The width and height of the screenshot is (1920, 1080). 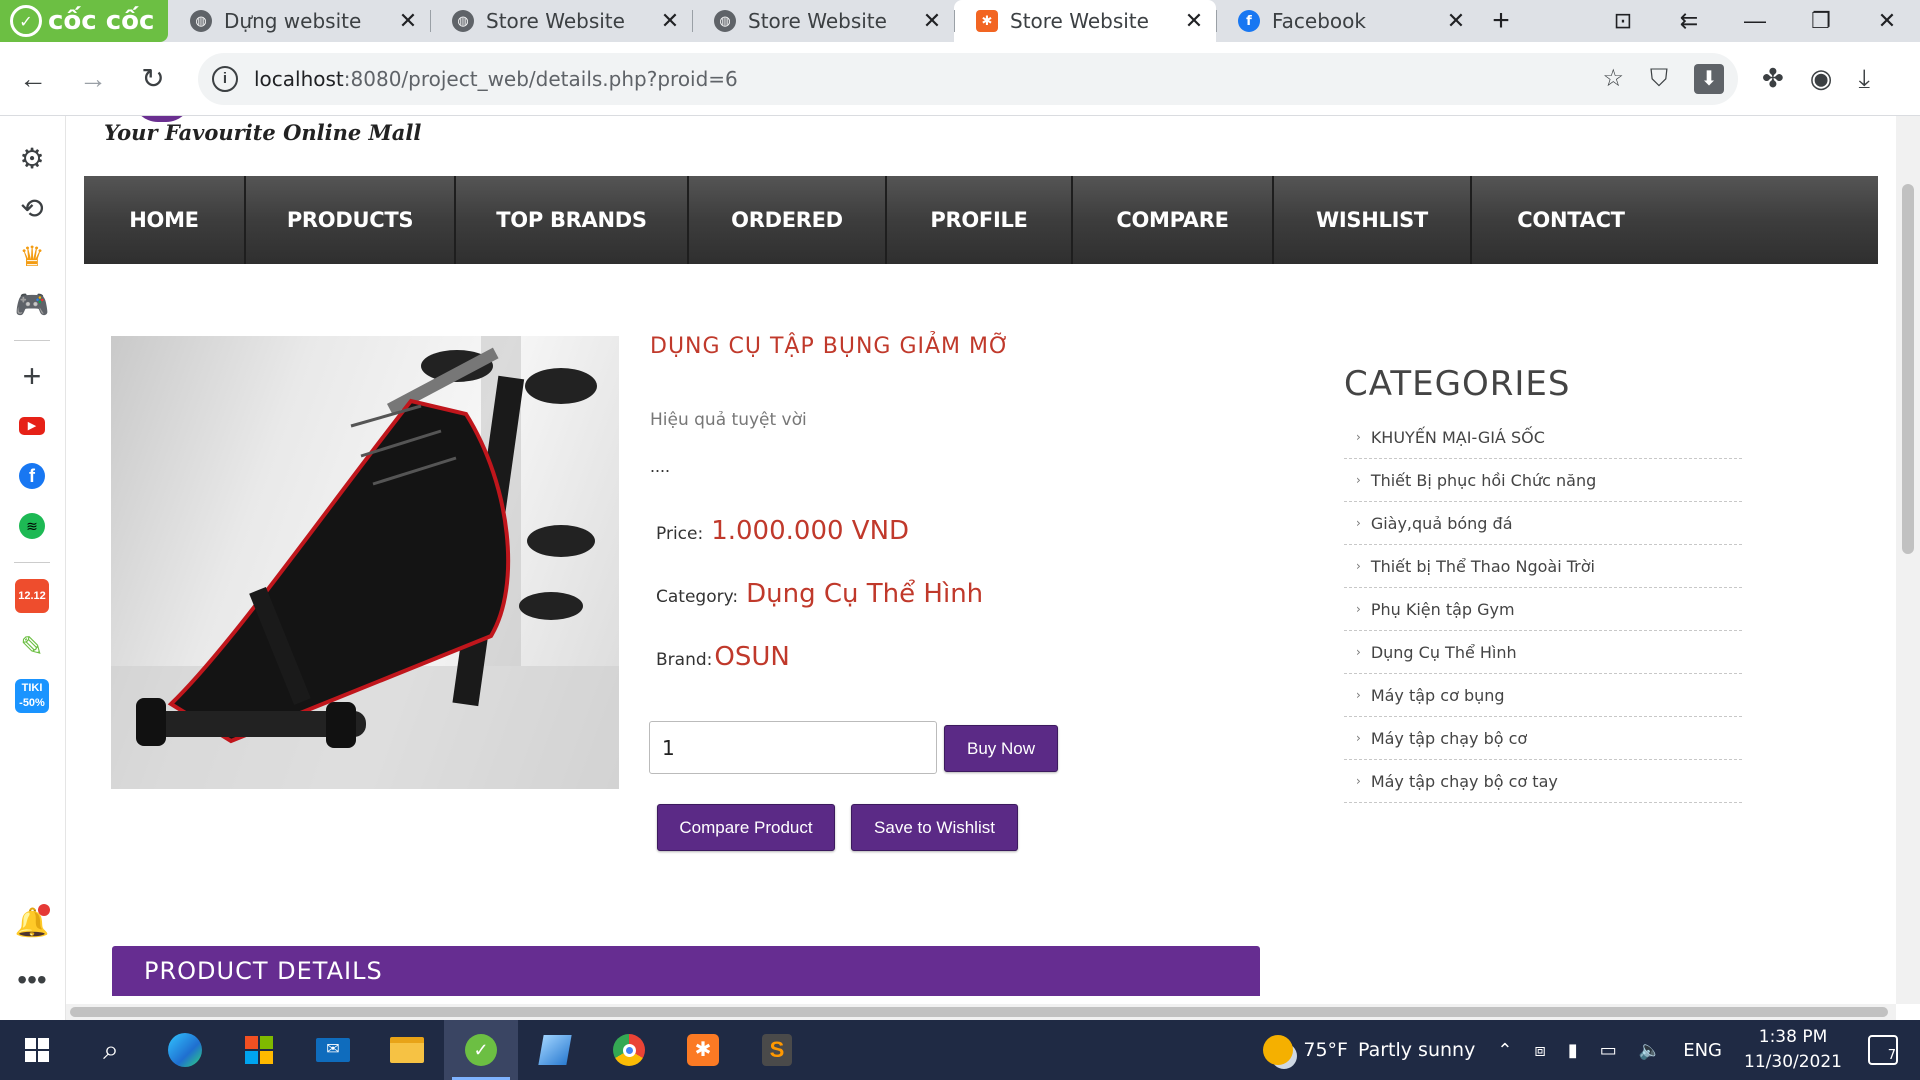 What do you see at coordinates (1891, 1055) in the screenshot?
I see `notification-count: 7` at bounding box center [1891, 1055].